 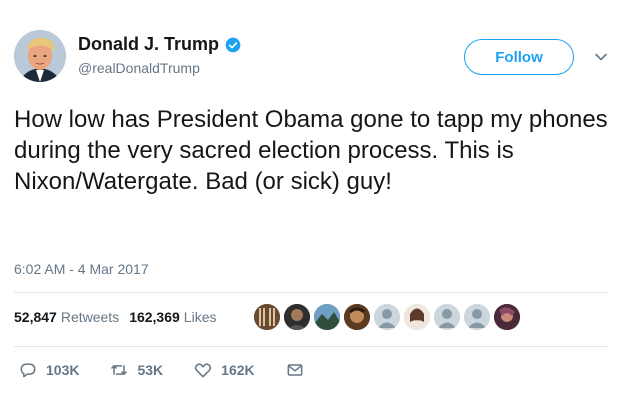 I want to click on author-display-name: Donald J. Trump, so click(x=148, y=44).